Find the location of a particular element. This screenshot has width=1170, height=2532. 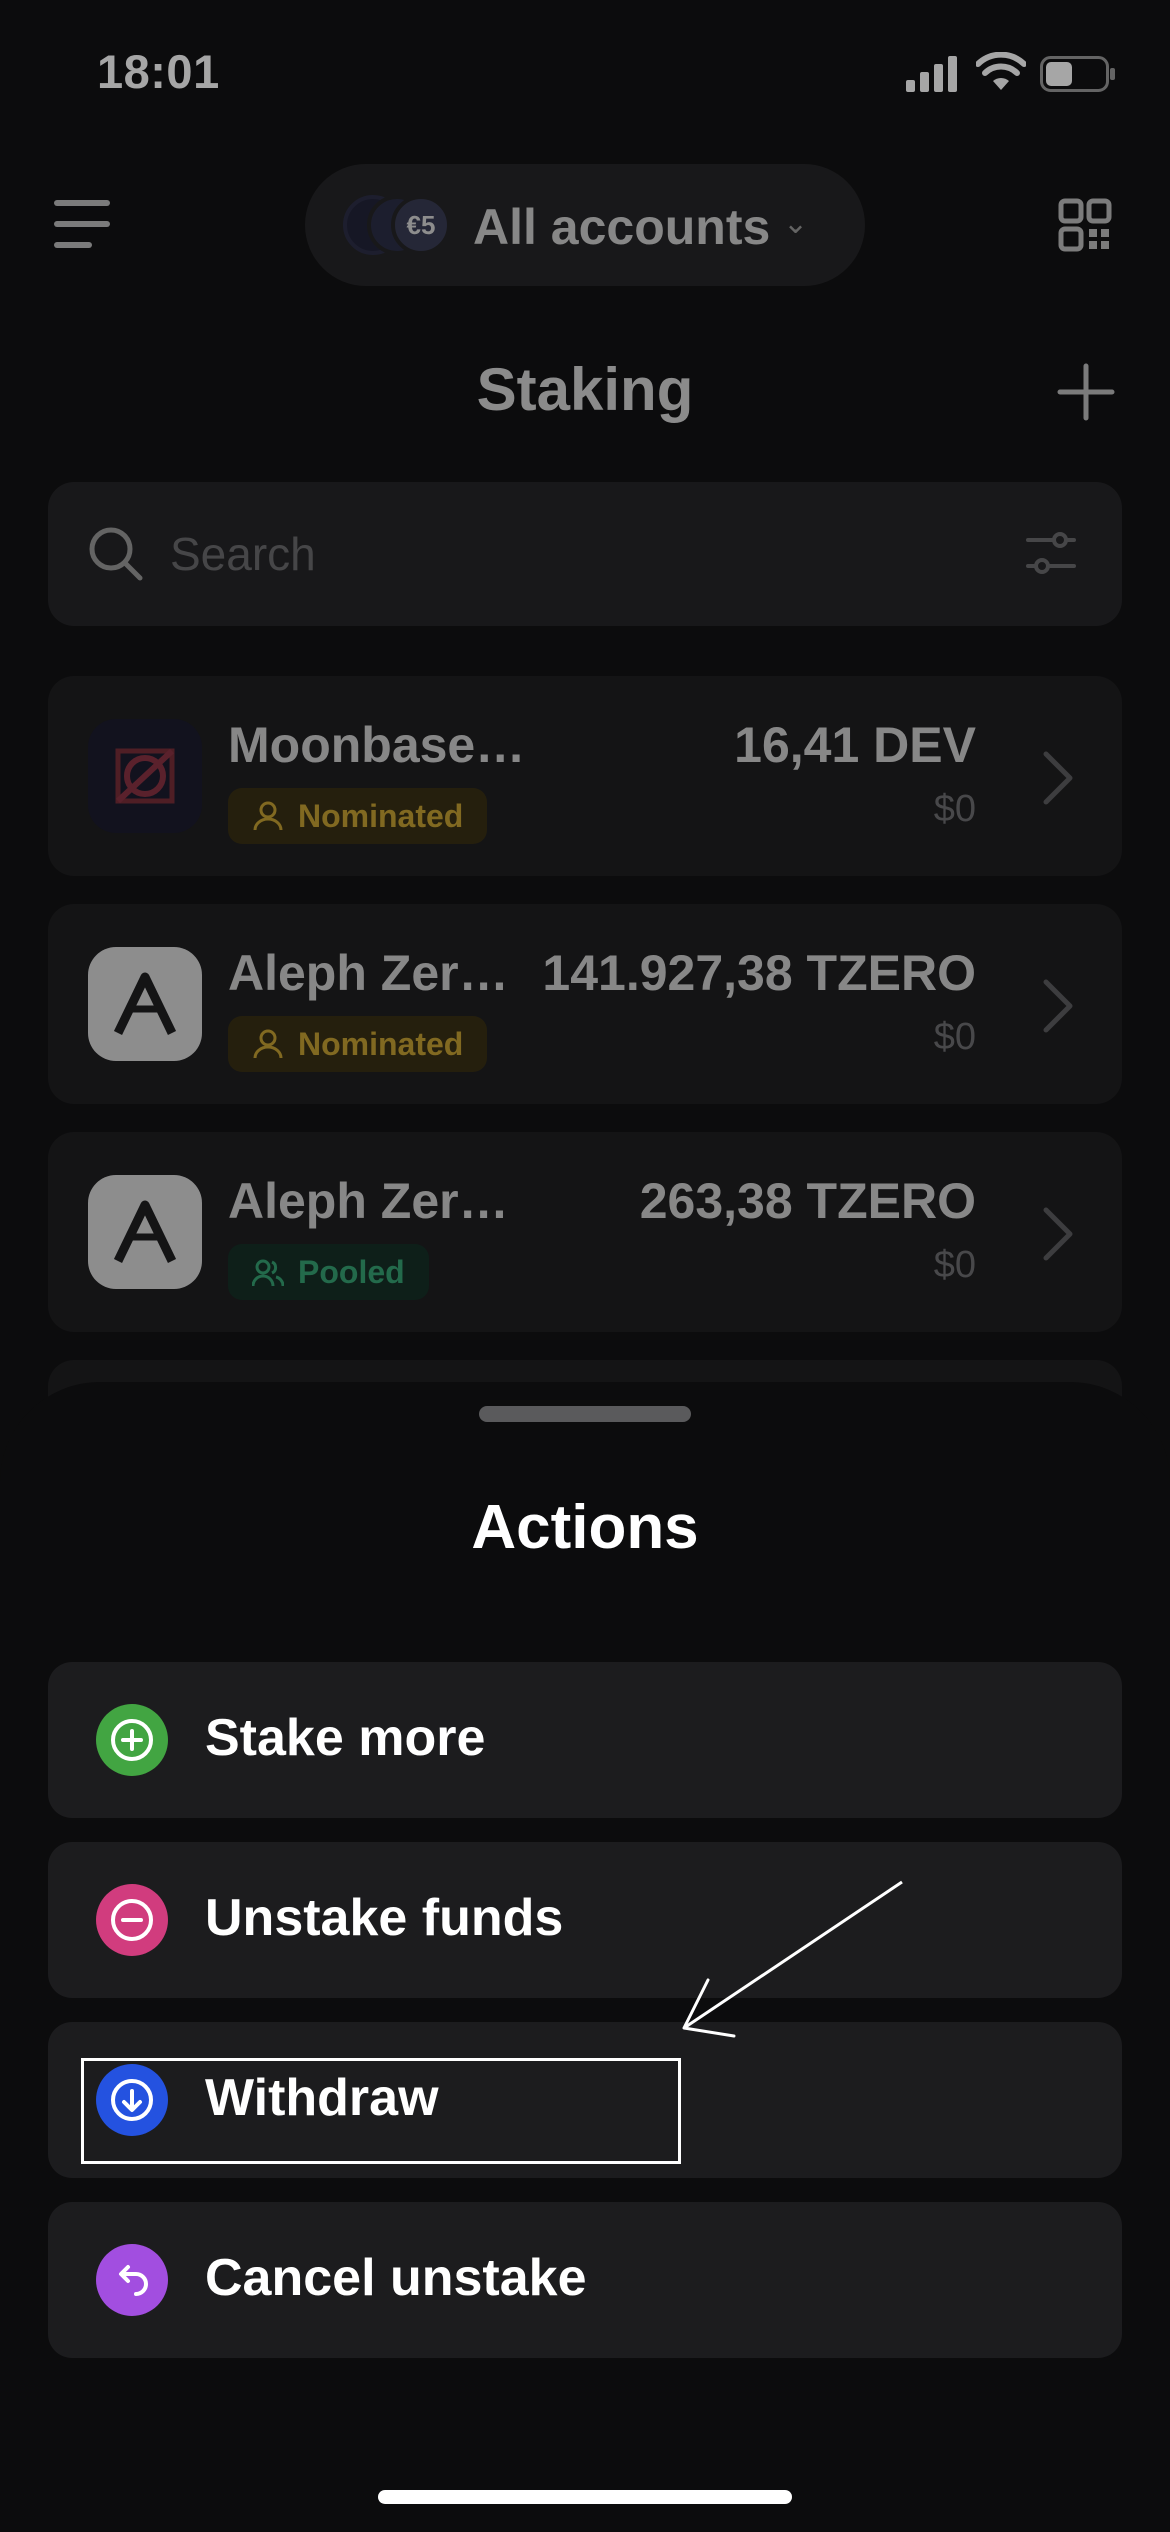

stake-more-button: Stake more is located at coordinates (585, 1740).